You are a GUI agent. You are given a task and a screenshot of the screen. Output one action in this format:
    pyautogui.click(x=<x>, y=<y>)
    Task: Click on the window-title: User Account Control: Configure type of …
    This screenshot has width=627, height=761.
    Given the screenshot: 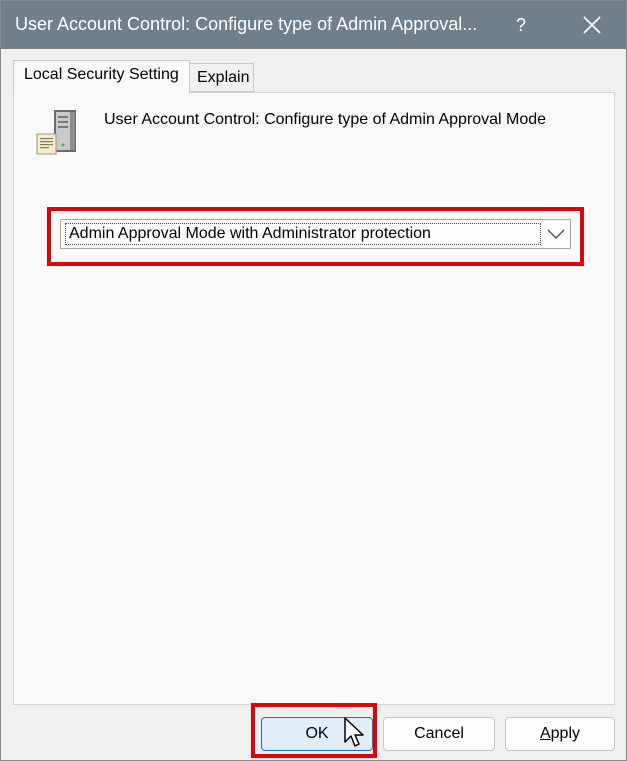 What is the action you would take?
    pyautogui.click(x=246, y=24)
    